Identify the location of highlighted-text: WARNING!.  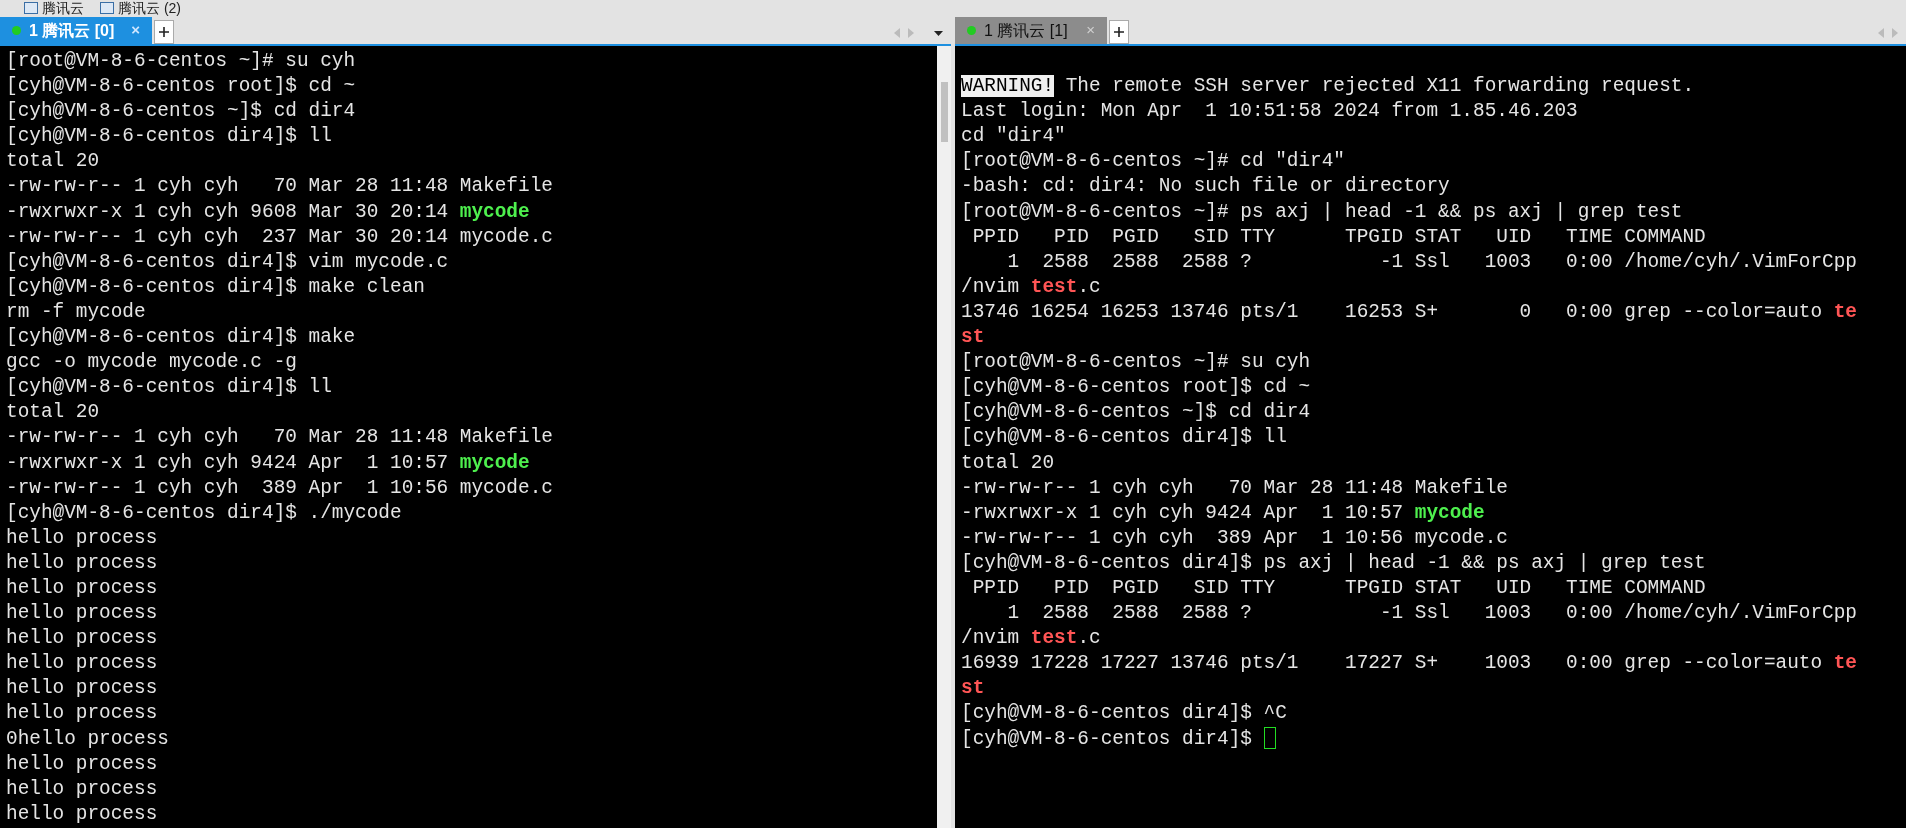
(1008, 86).